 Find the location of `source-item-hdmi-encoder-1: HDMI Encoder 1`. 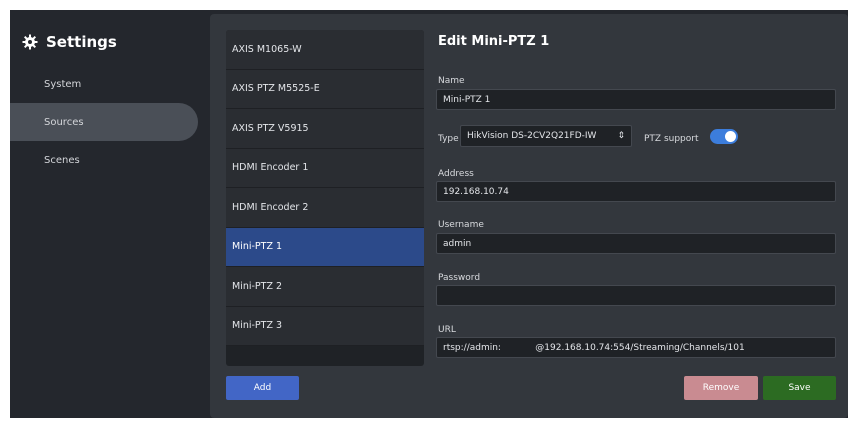

source-item-hdmi-encoder-1: HDMI Encoder 1 is located at coordinates (325, 168).